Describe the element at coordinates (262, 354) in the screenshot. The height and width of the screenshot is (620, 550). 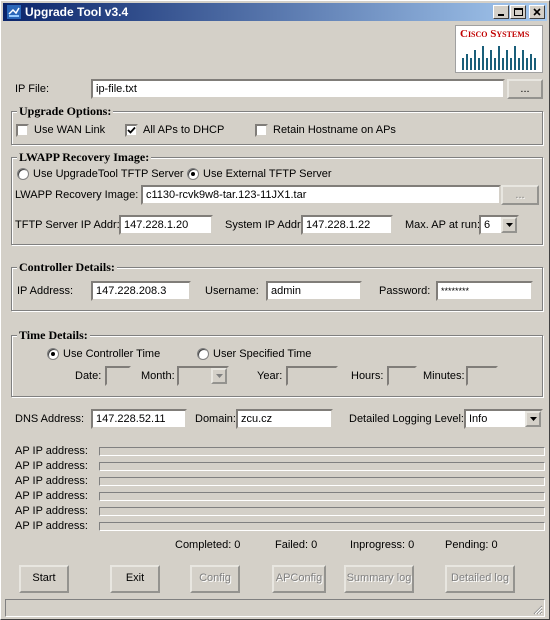
I see `radio-user-time-label: User Specified Time` at that location.